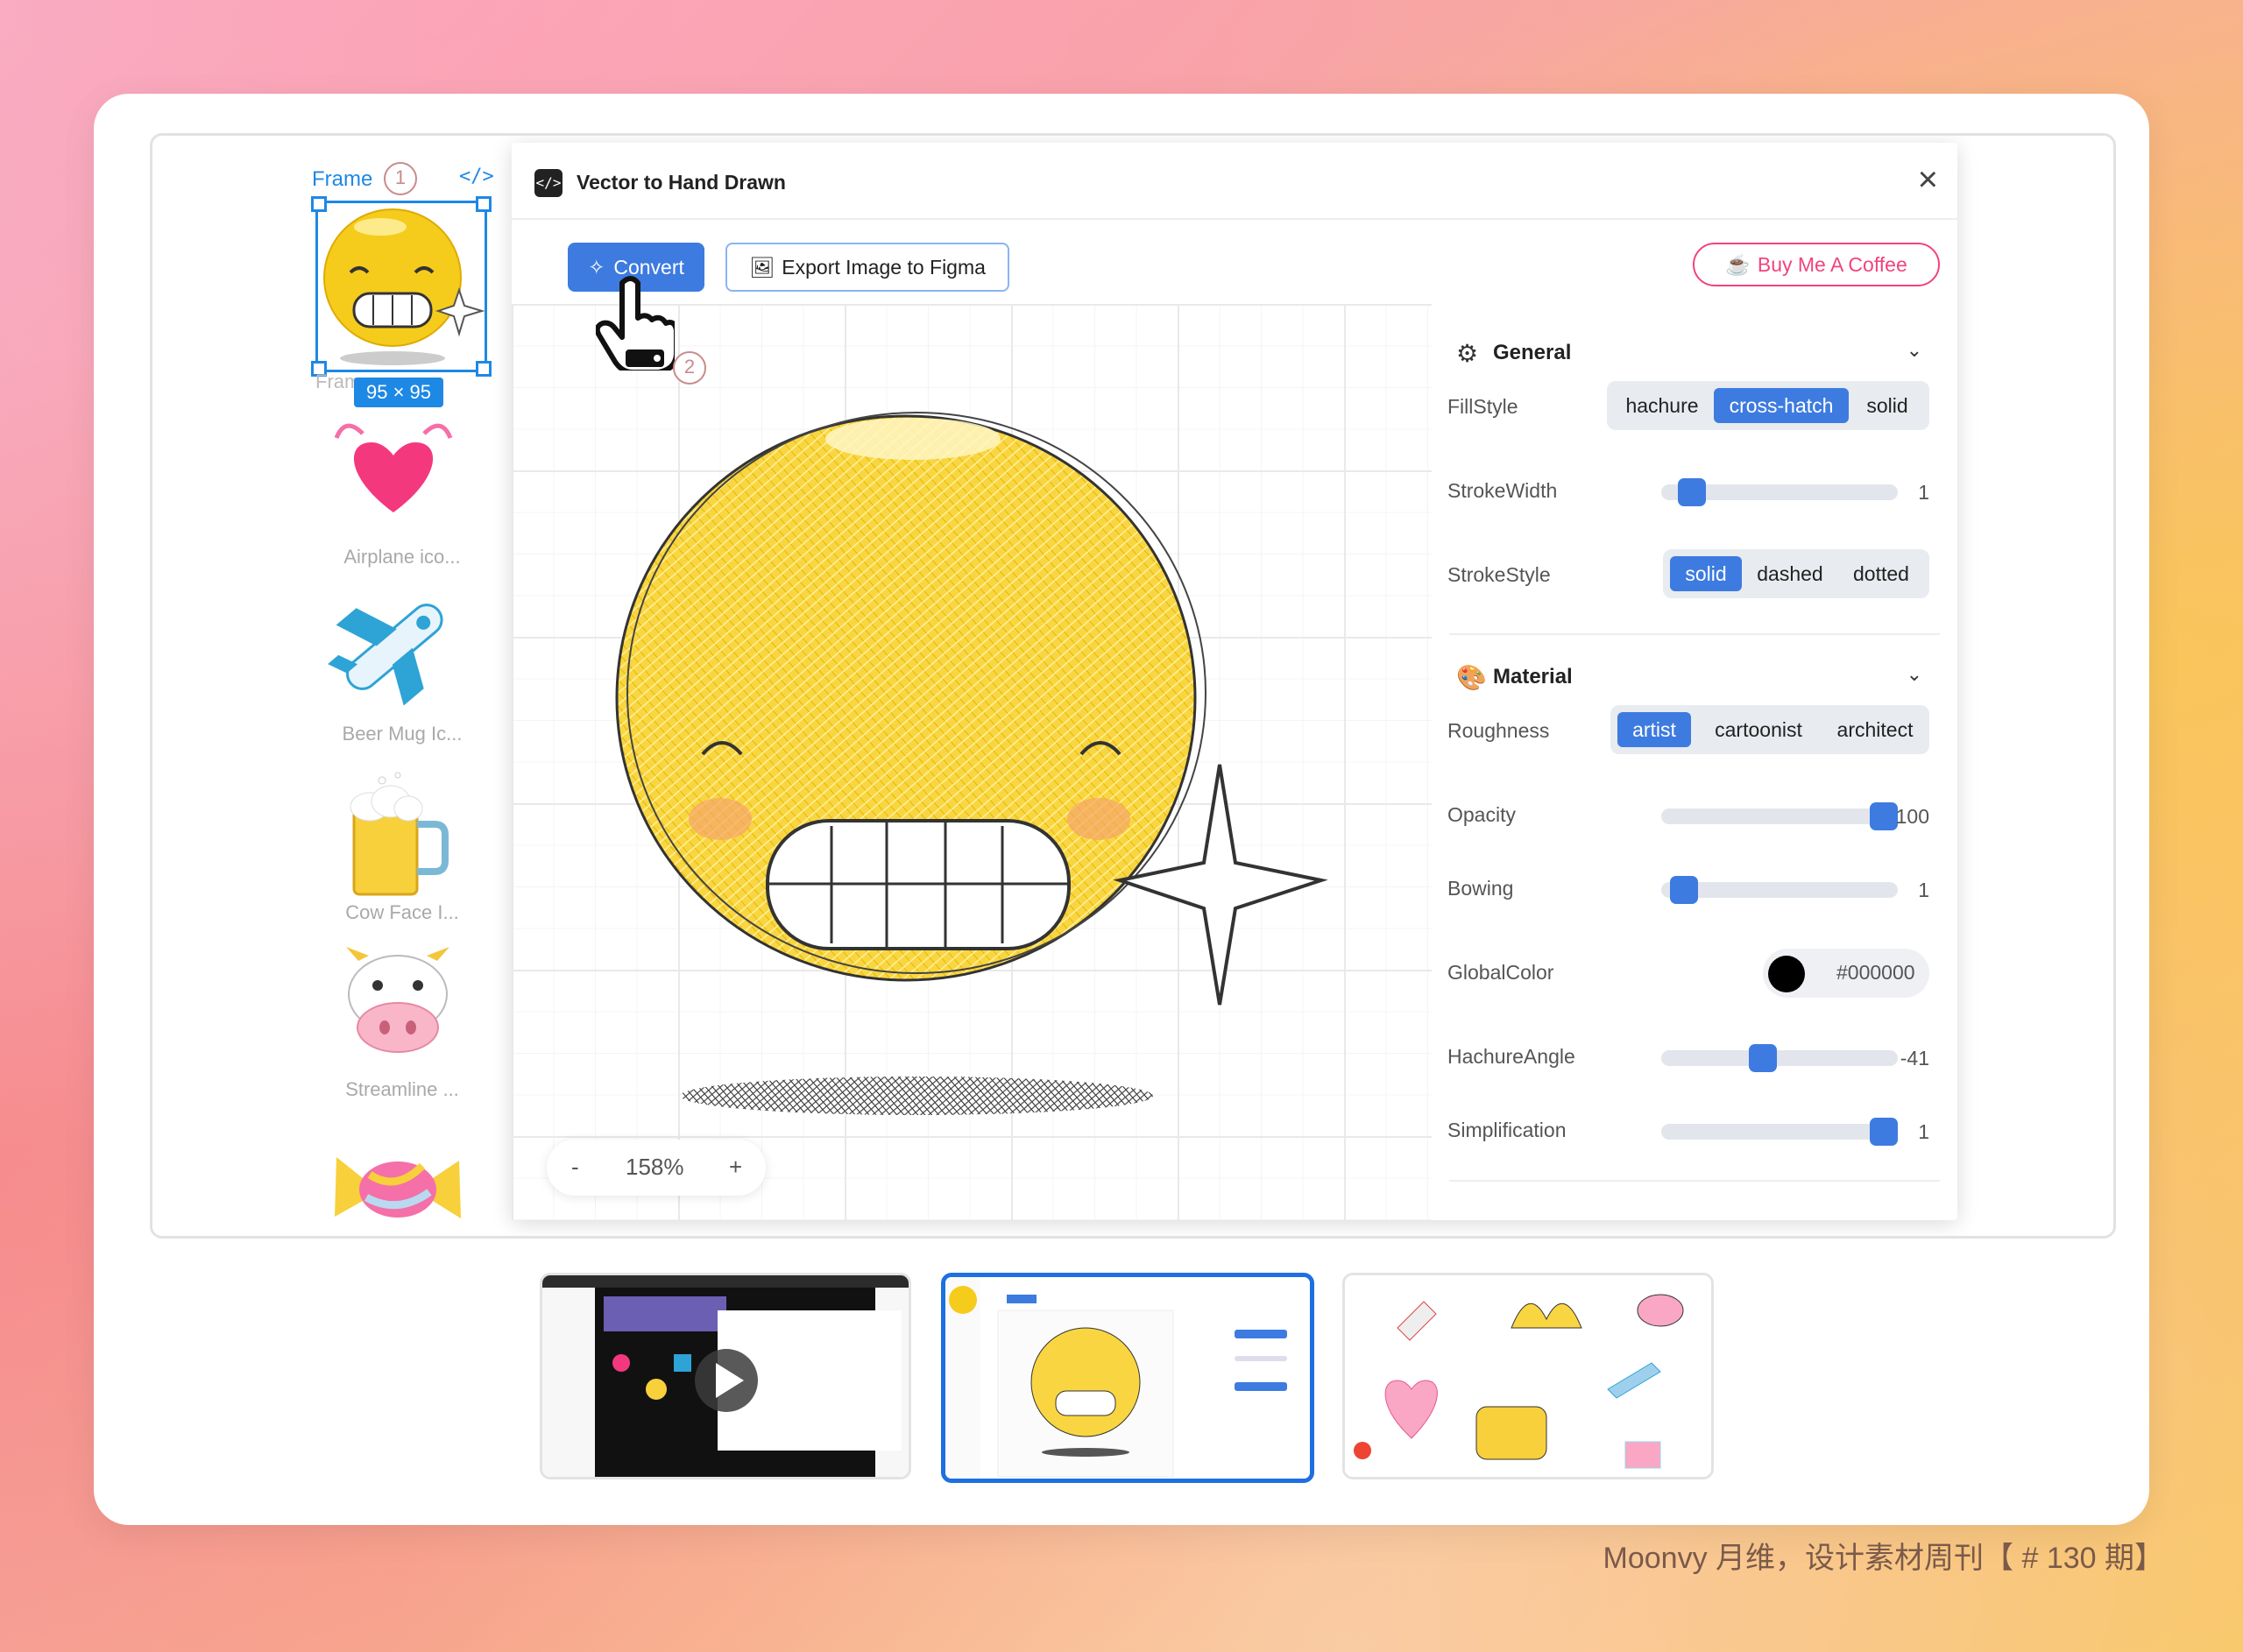 The image size is (2243, 1652). What do you see at coordinates (394, 645) in the screenshot?
I see `airplane-icon` at bounding box center [394, 645].